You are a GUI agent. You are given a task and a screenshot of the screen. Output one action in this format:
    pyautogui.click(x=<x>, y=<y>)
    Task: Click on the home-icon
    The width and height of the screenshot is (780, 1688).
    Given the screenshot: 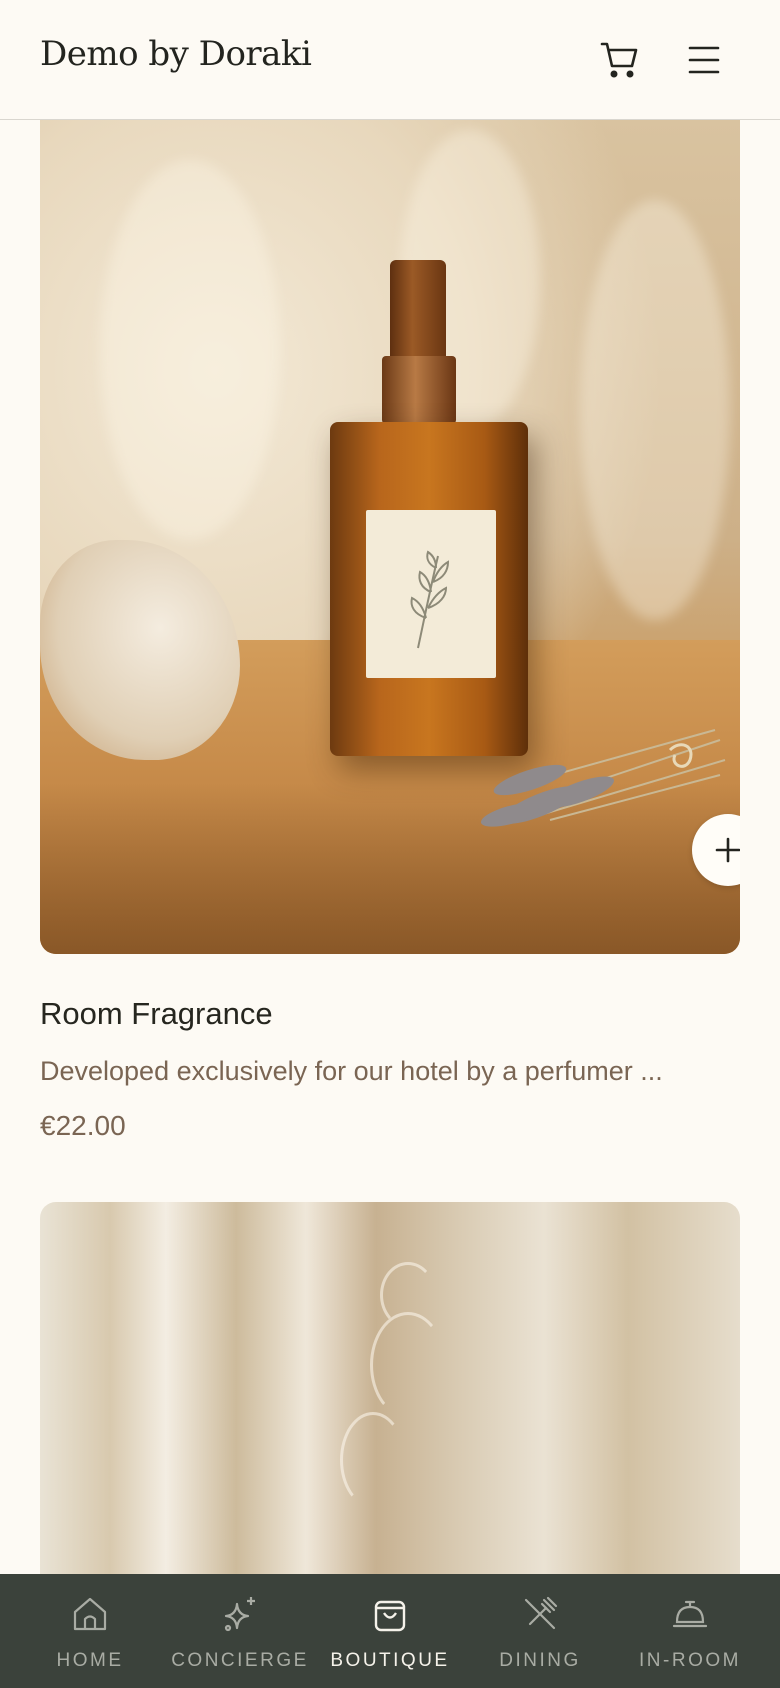 What is the action you would take?
    pyautogui.click(x=90, y=1614)
    